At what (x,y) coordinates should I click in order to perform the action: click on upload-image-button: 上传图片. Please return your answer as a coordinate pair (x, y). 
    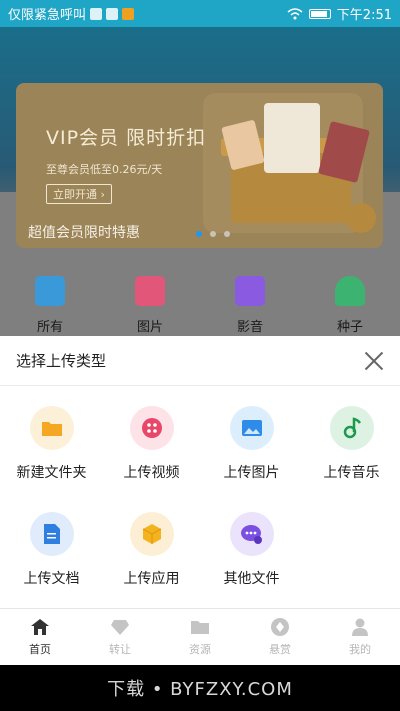
    Looking at the image, I should click on (251, 439).